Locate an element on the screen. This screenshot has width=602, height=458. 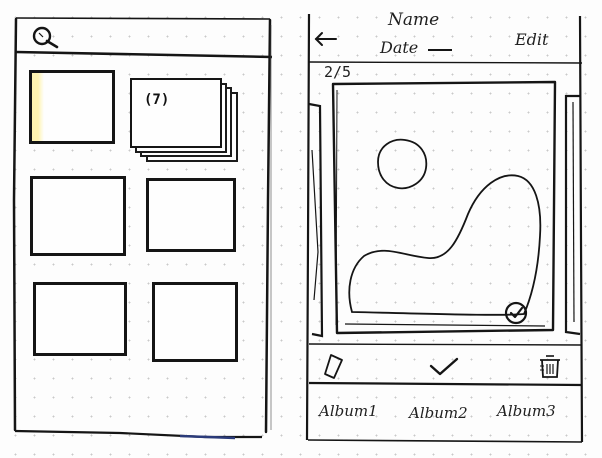
search-icon is located at coordinates (45, 37).